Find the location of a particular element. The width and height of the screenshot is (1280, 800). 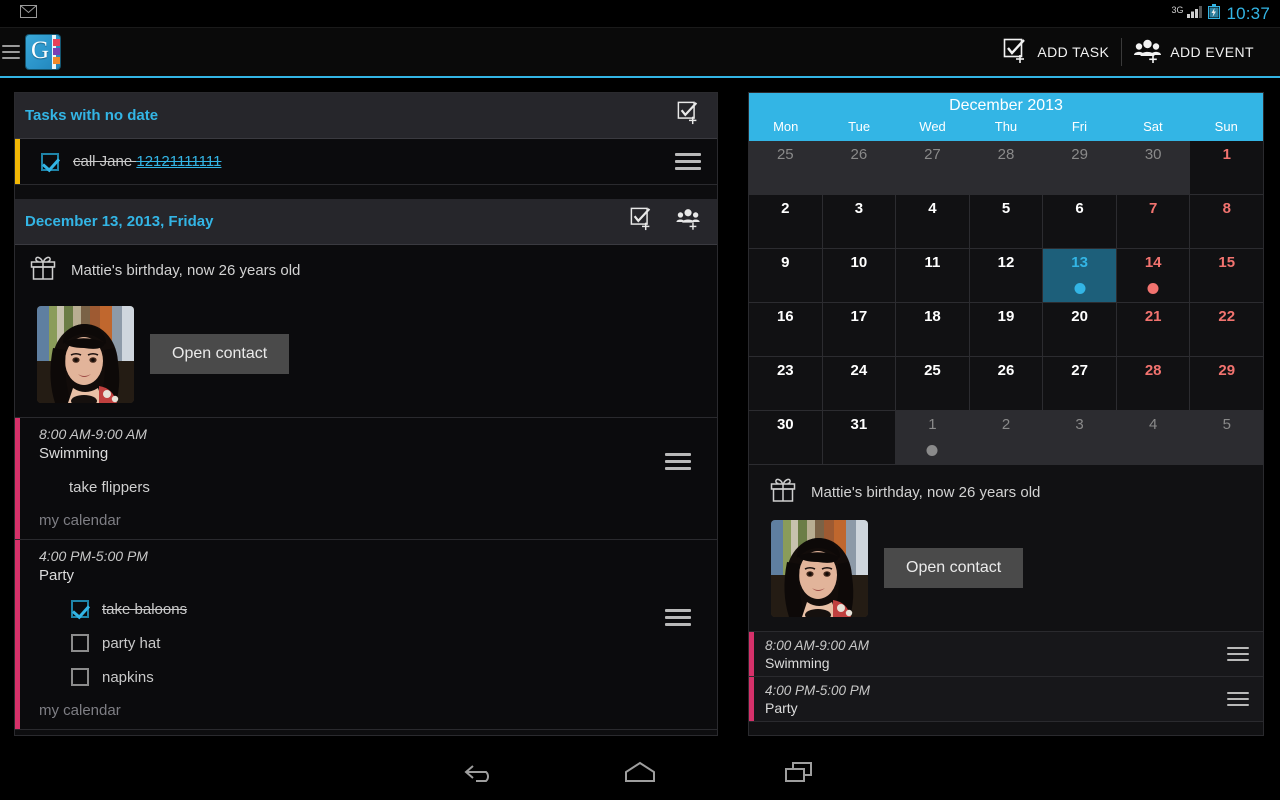

detail-birthday-row: Mattie's birthday, now 26 years old is located at coordinates (1006, 488).